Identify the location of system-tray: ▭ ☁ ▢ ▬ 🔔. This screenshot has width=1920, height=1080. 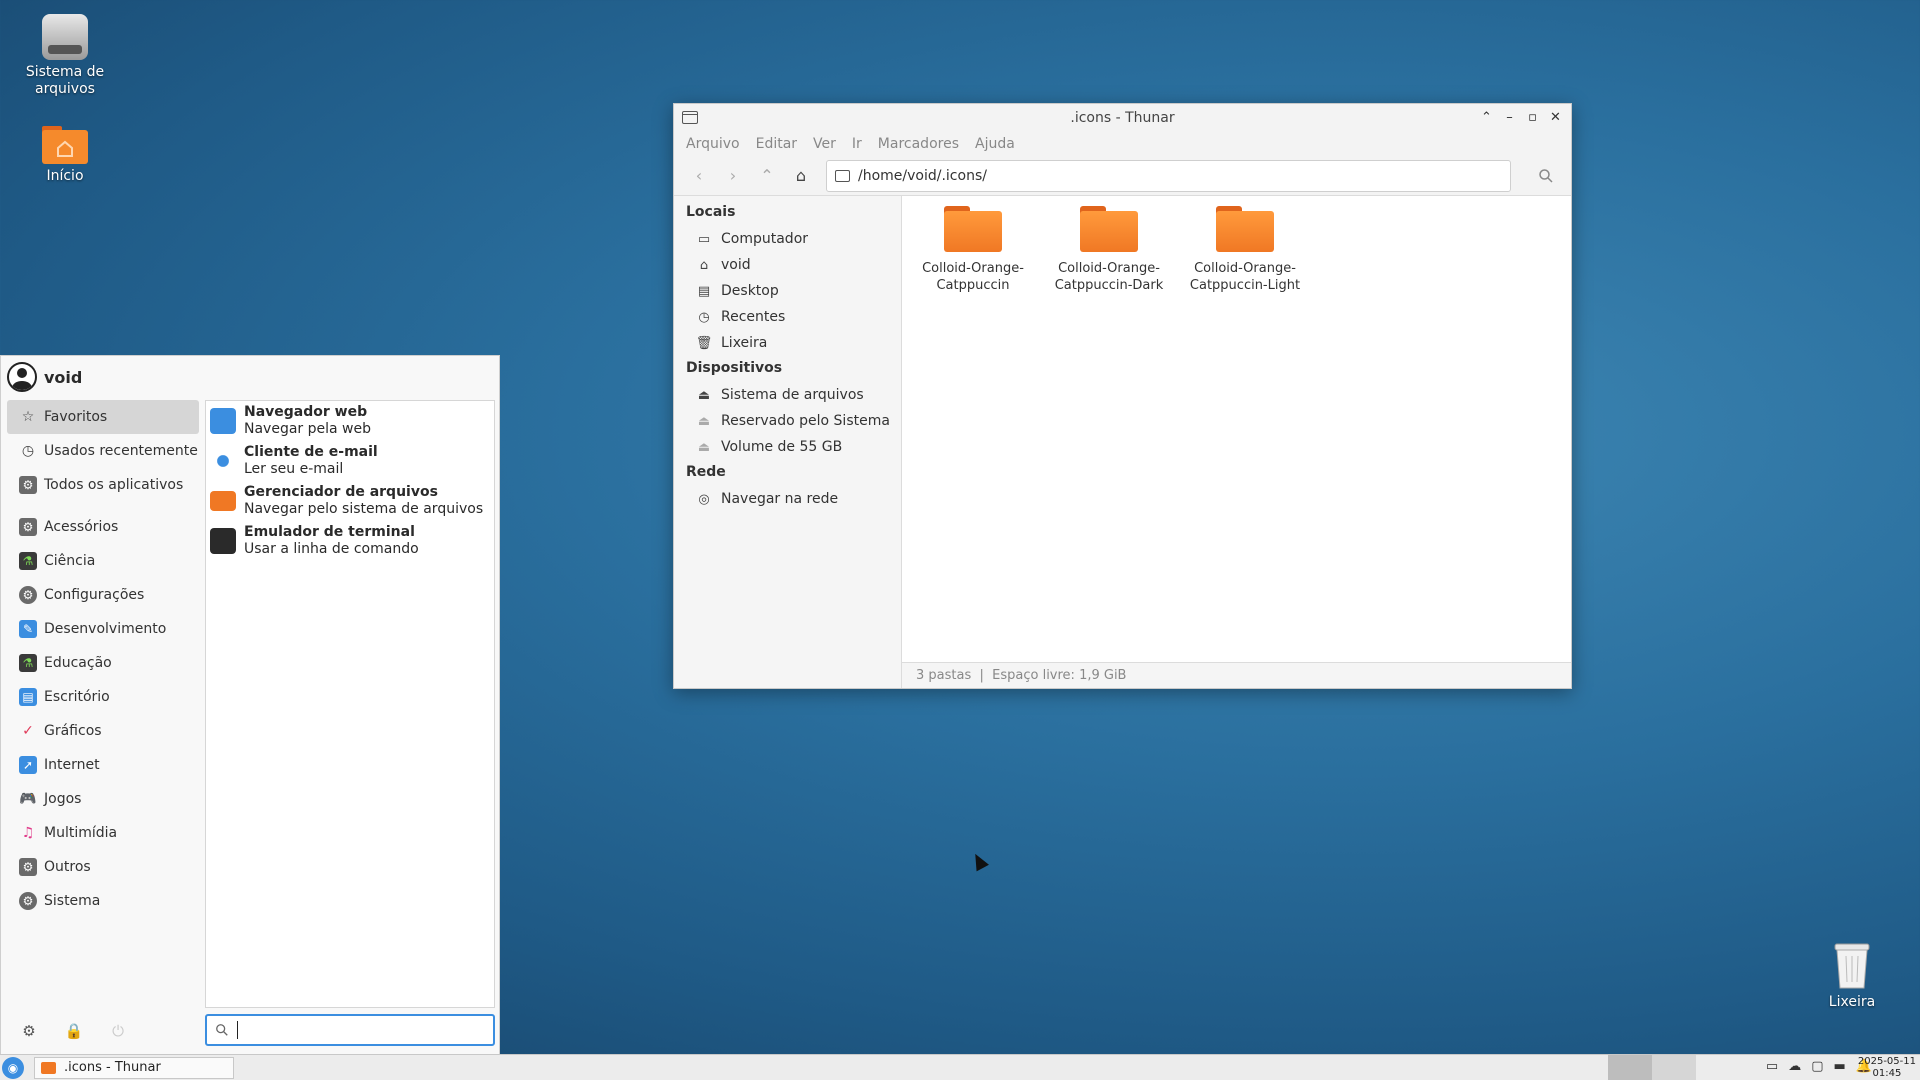
(1819, 1066).